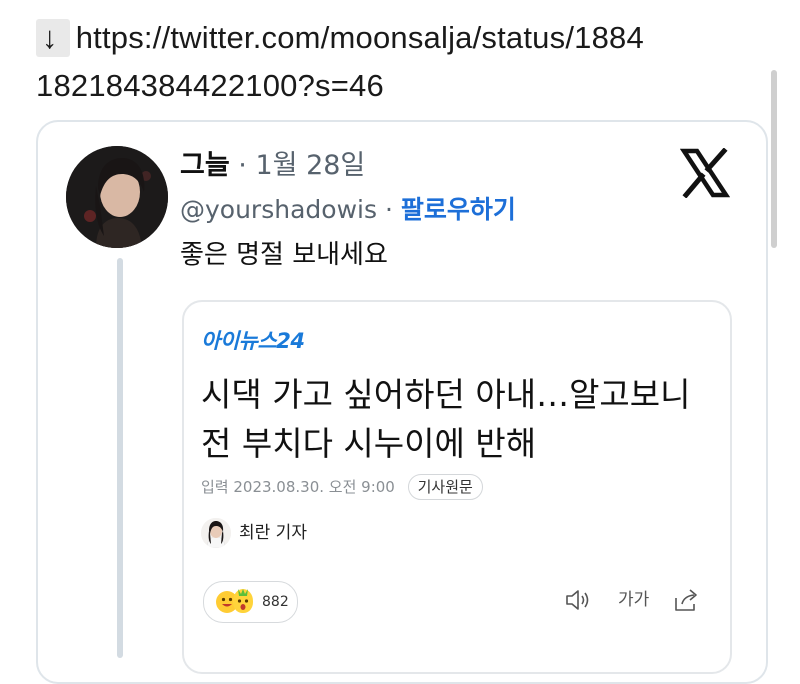 The width and height of the screenshot is (800, 684). I want to click on follow-button: 팔로우하기, so click(458, 209).